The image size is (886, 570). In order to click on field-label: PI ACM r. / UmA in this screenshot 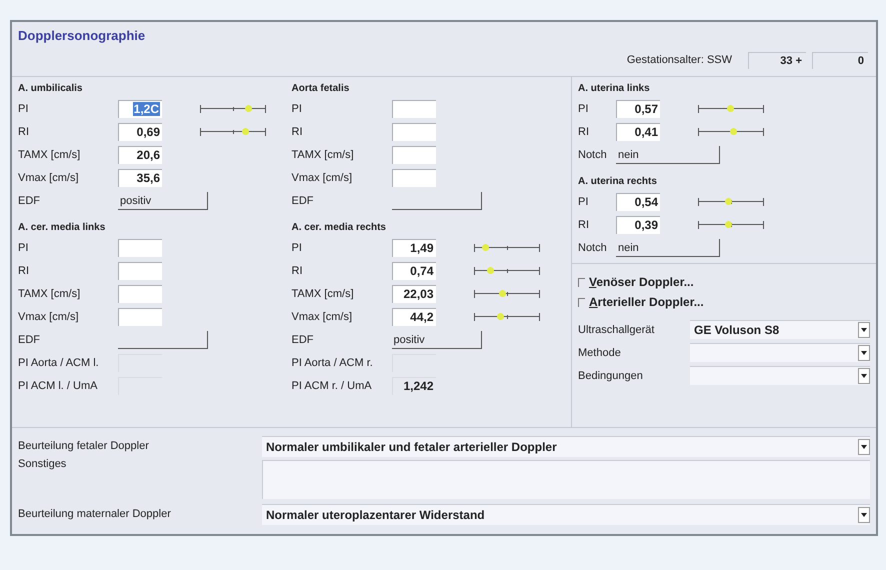, I will do `click(332, 386)`.